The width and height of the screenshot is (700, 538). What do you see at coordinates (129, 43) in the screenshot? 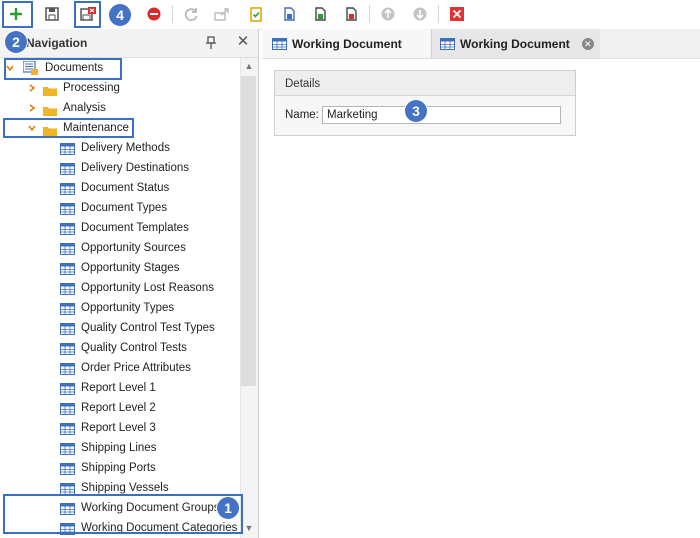
I see `navigation-header: Navigation ✕` at bounding box center [129, 43].